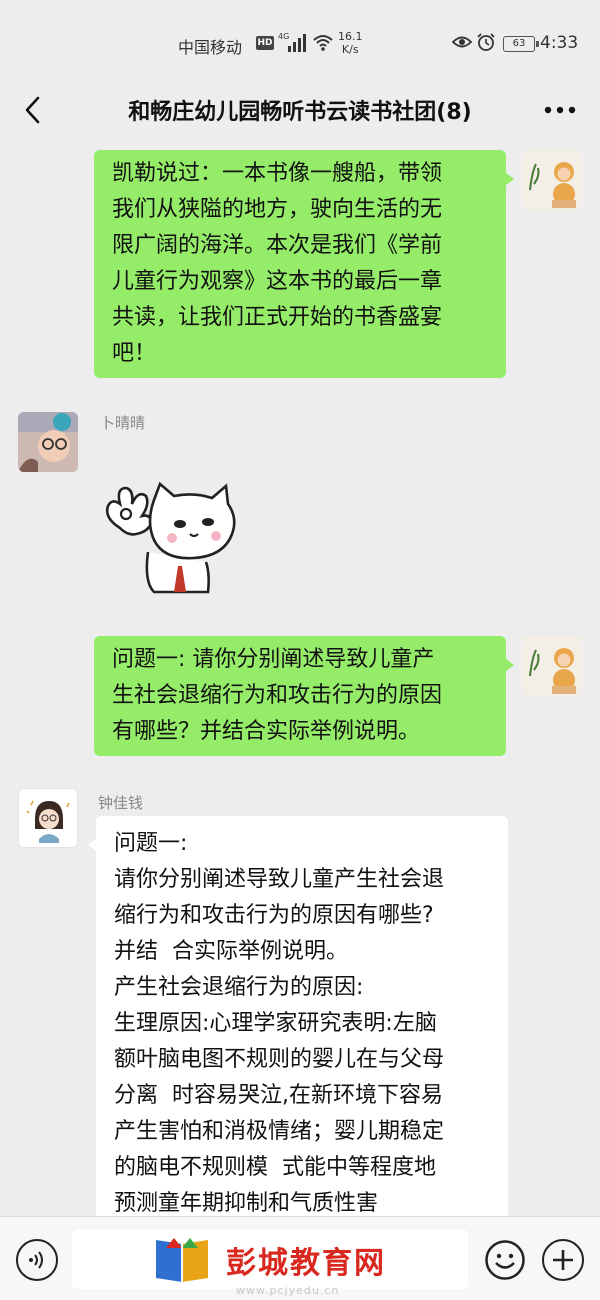 The height and width of the screenshot is (1300, 600). What do you see at coordinates (123, 423) in the screenshot?
I see `sender-name: 卜晴晴` at bounding box center [123, 423].